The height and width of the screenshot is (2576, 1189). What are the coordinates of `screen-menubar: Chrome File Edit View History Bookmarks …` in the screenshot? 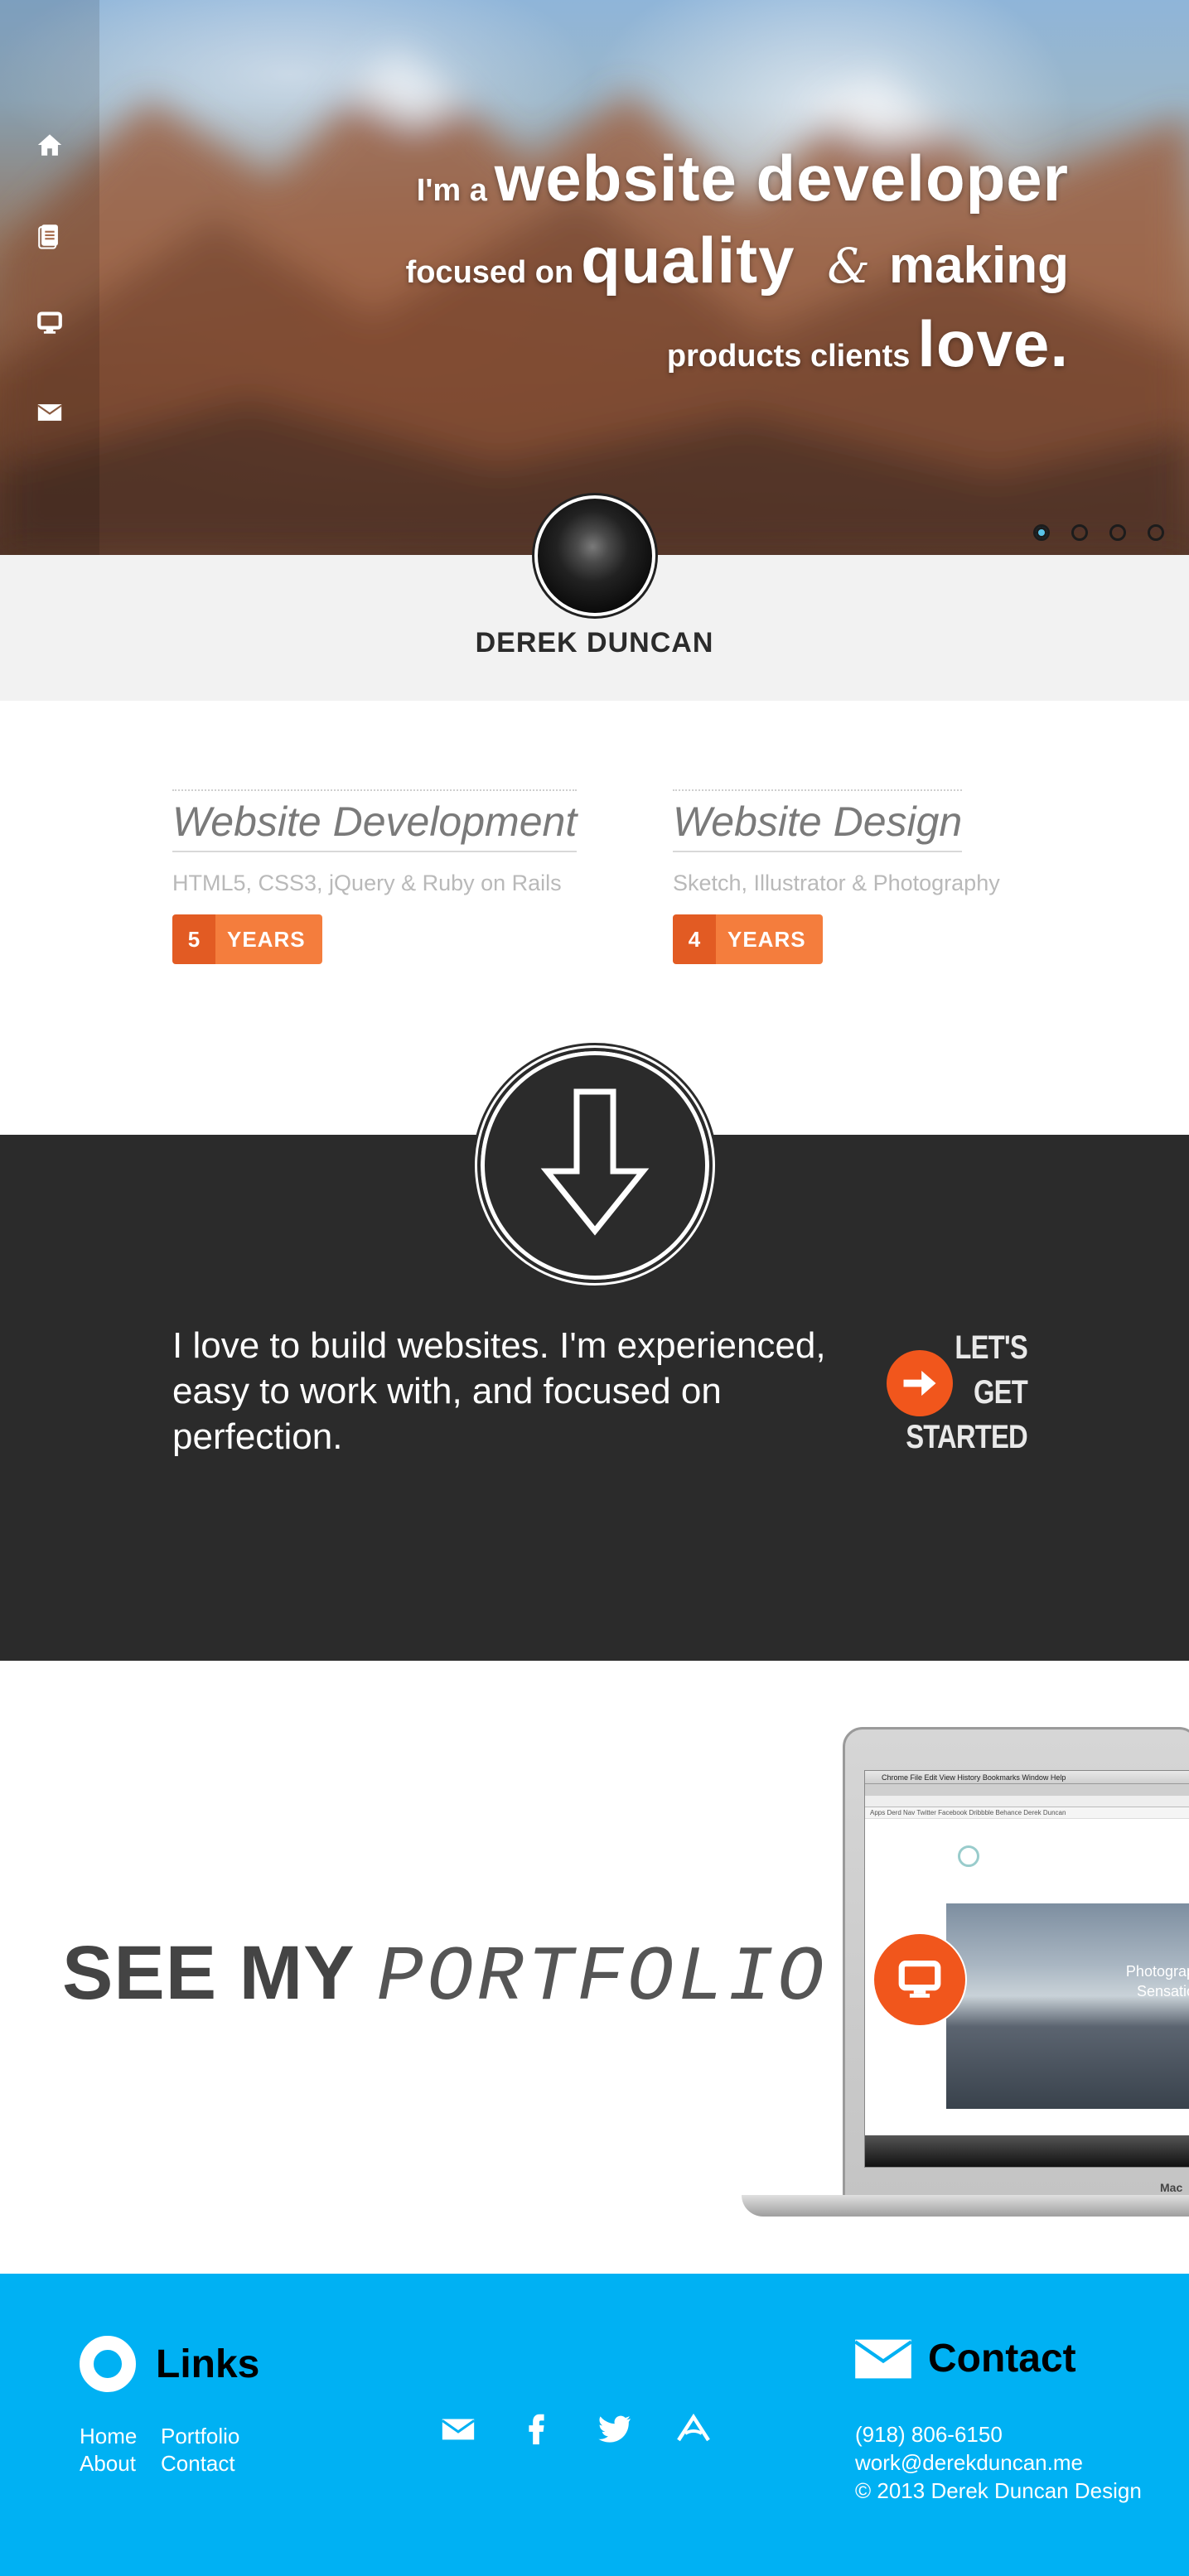 It's located at (1027, 1777).